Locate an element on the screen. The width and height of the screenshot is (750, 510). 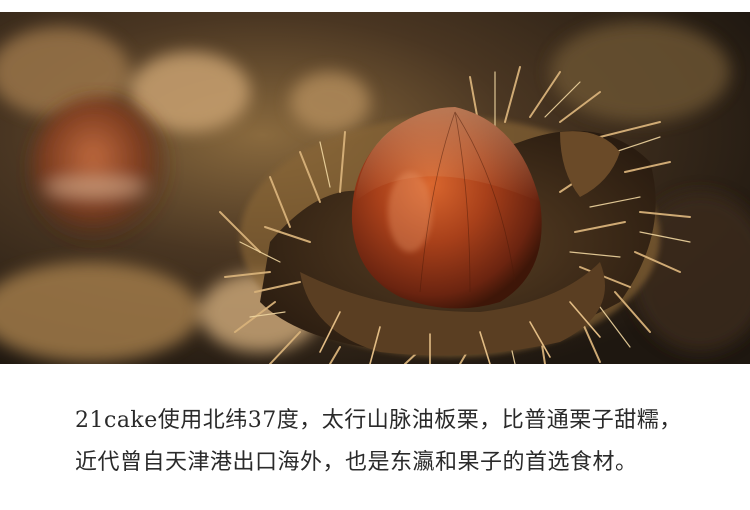
description-line-2: 近代曾自天津港出口海外，也是东瀛和果子的首选食材。 is located at coordinates (356, 462).